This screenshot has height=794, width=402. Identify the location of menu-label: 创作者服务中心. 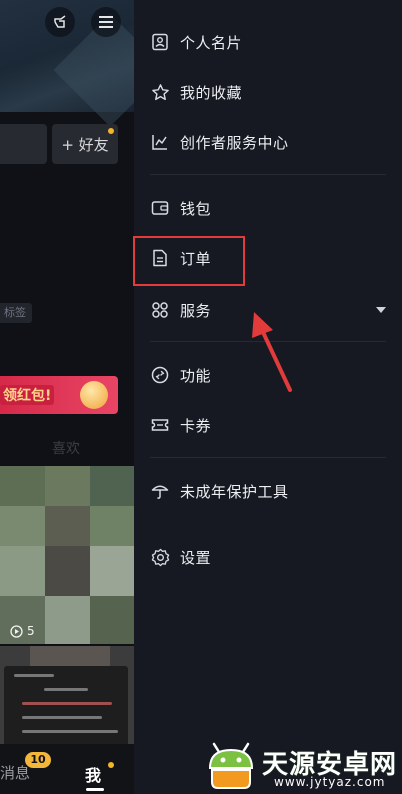
(234, 142).